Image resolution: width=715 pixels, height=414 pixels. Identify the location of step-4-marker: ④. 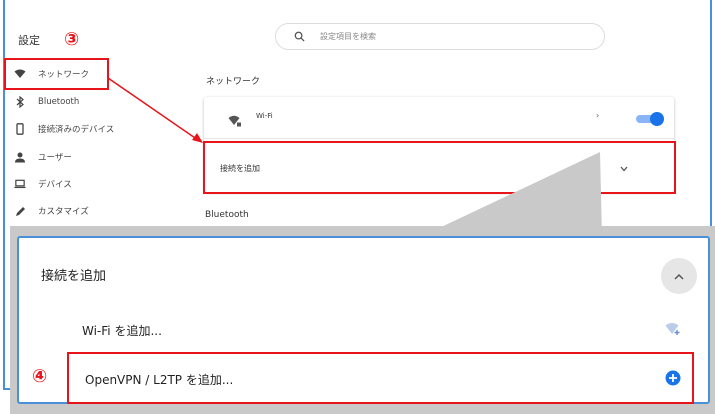
(40, 376).